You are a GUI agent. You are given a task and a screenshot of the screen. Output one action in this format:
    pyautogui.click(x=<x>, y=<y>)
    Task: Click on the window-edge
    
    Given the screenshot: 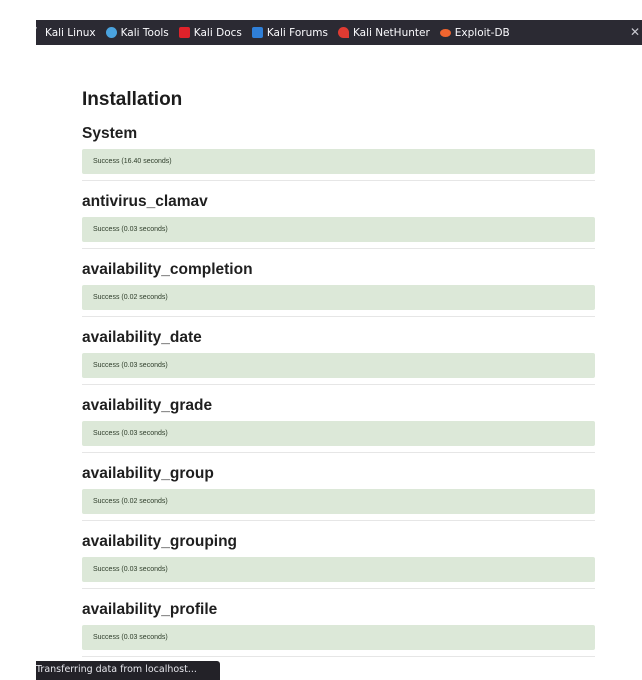 What is the action you would take?
    pyautogui.click(x=18, y=340)
    